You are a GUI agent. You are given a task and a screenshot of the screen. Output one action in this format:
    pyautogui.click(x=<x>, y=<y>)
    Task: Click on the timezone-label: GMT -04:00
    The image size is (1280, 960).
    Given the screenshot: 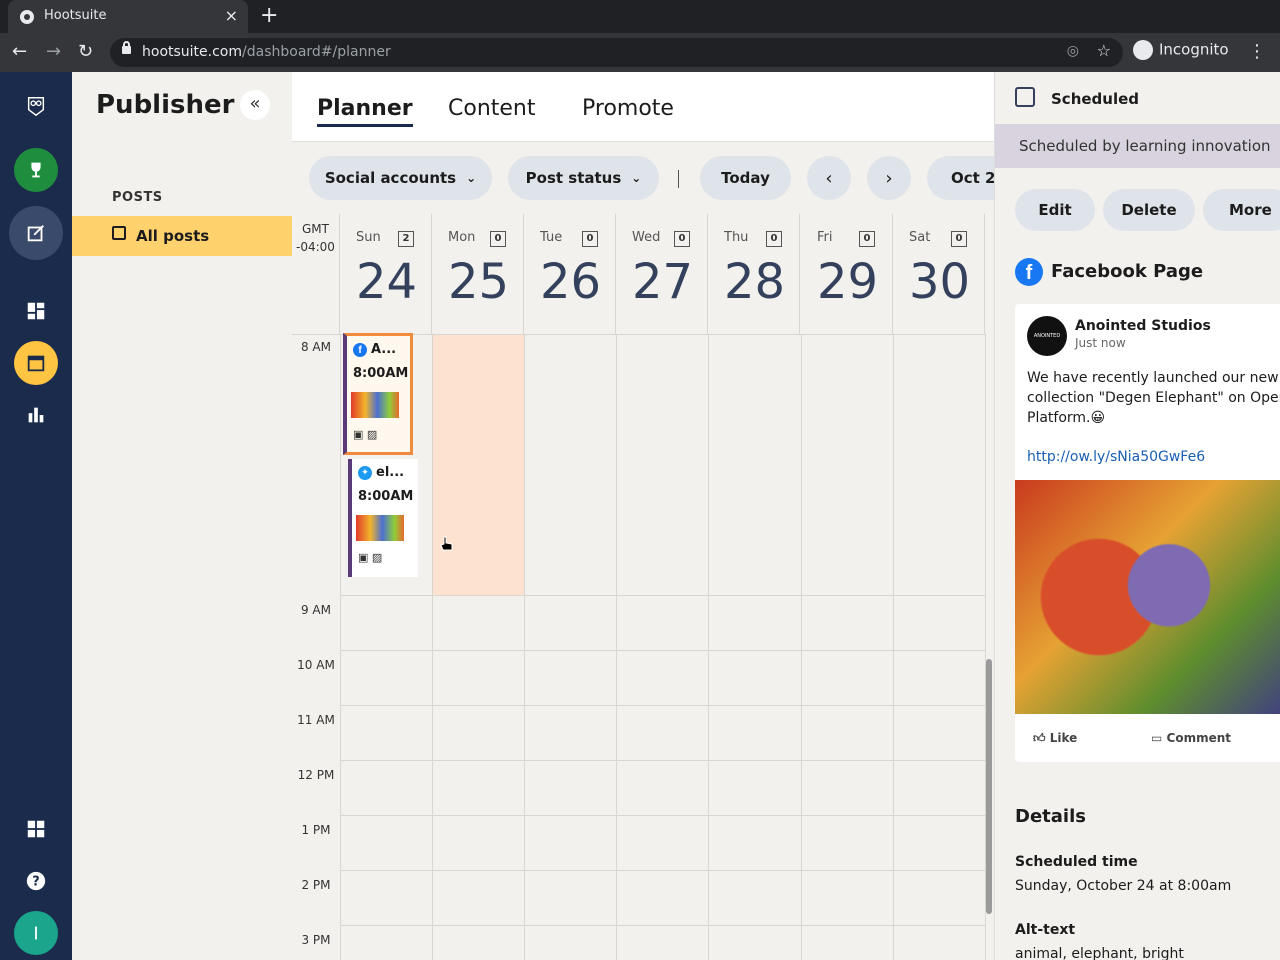 What is the action you would take?
    pyautogui.click(x=316, y=274)
    